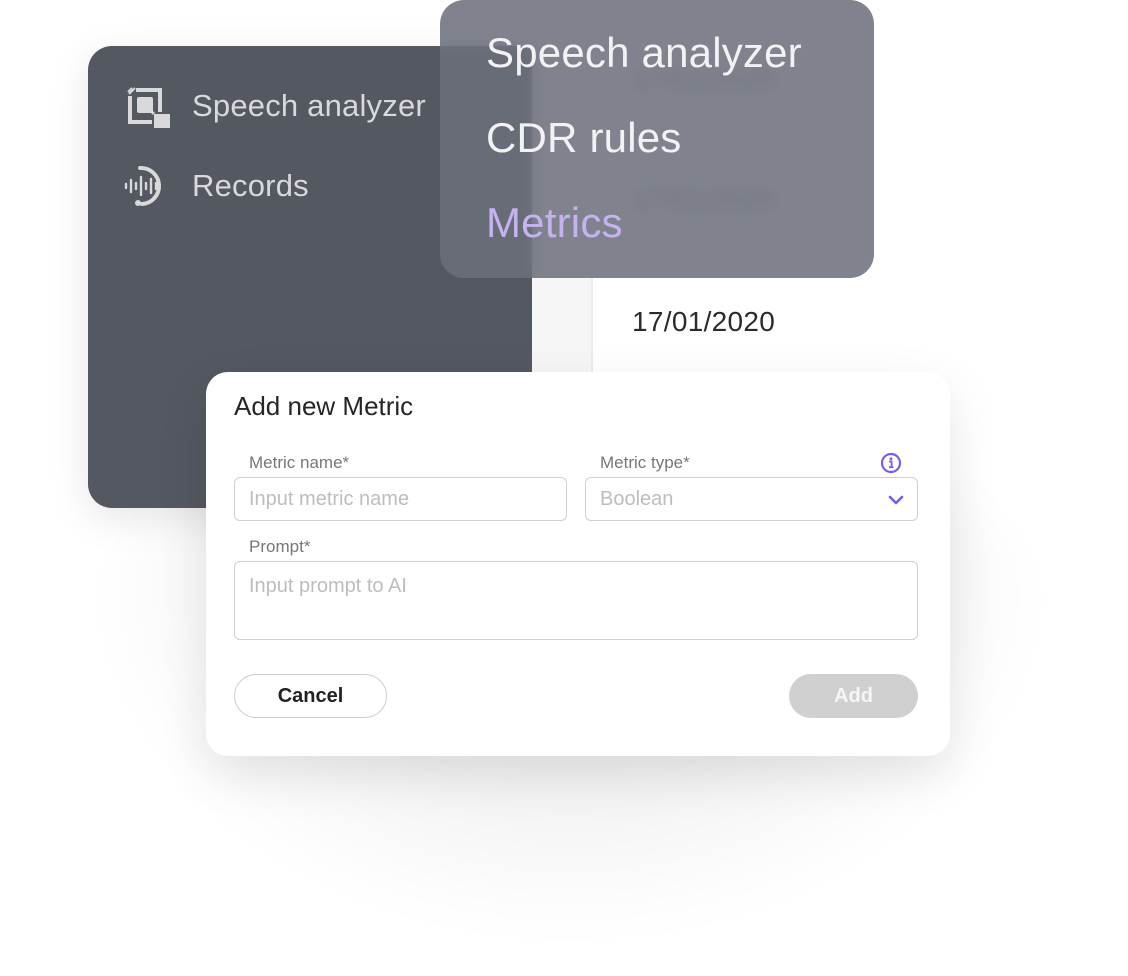  Describe the element at coordinates (637, 498) in the screenshot. I see `metric-type-value: Boolean` at that location.